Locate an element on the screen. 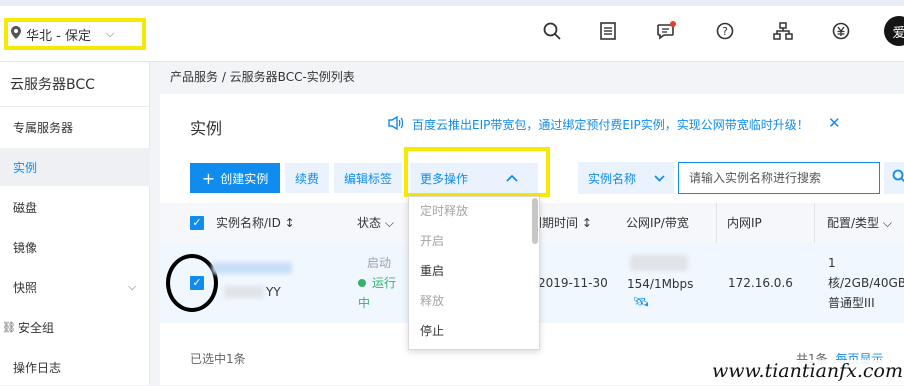 The width and height of the screenshot is (904, 386). location-pin-icon is located at coordinates (16, 34).